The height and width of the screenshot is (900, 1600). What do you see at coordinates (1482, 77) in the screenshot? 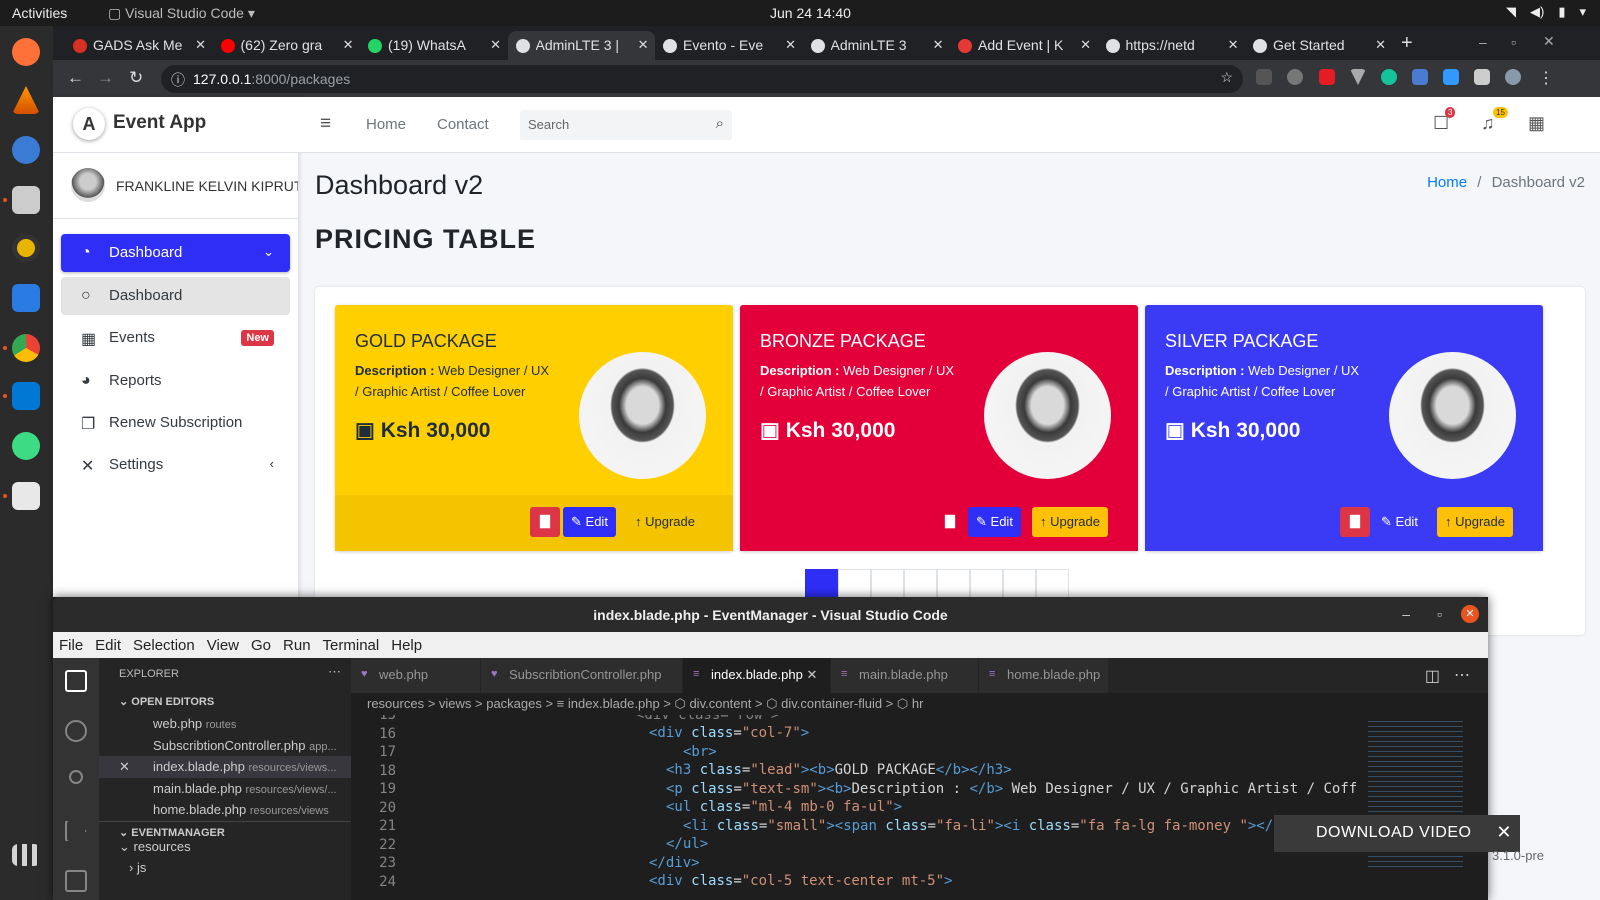
I see `puzzle-icon` at bounding box center [1482, 77].